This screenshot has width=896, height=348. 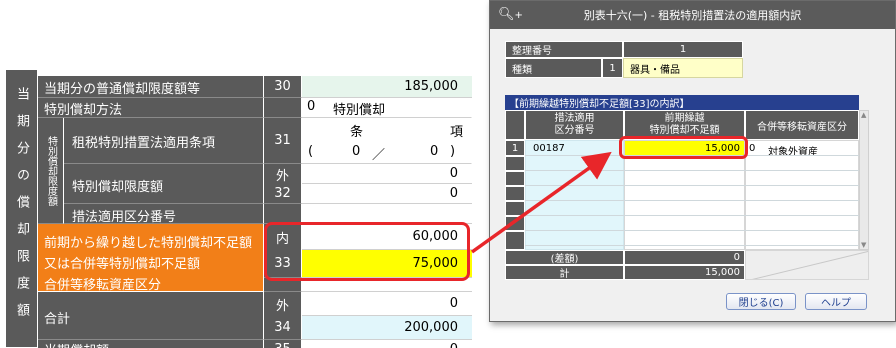 I want to click on method-code: 0, so click(x=311, y=106).